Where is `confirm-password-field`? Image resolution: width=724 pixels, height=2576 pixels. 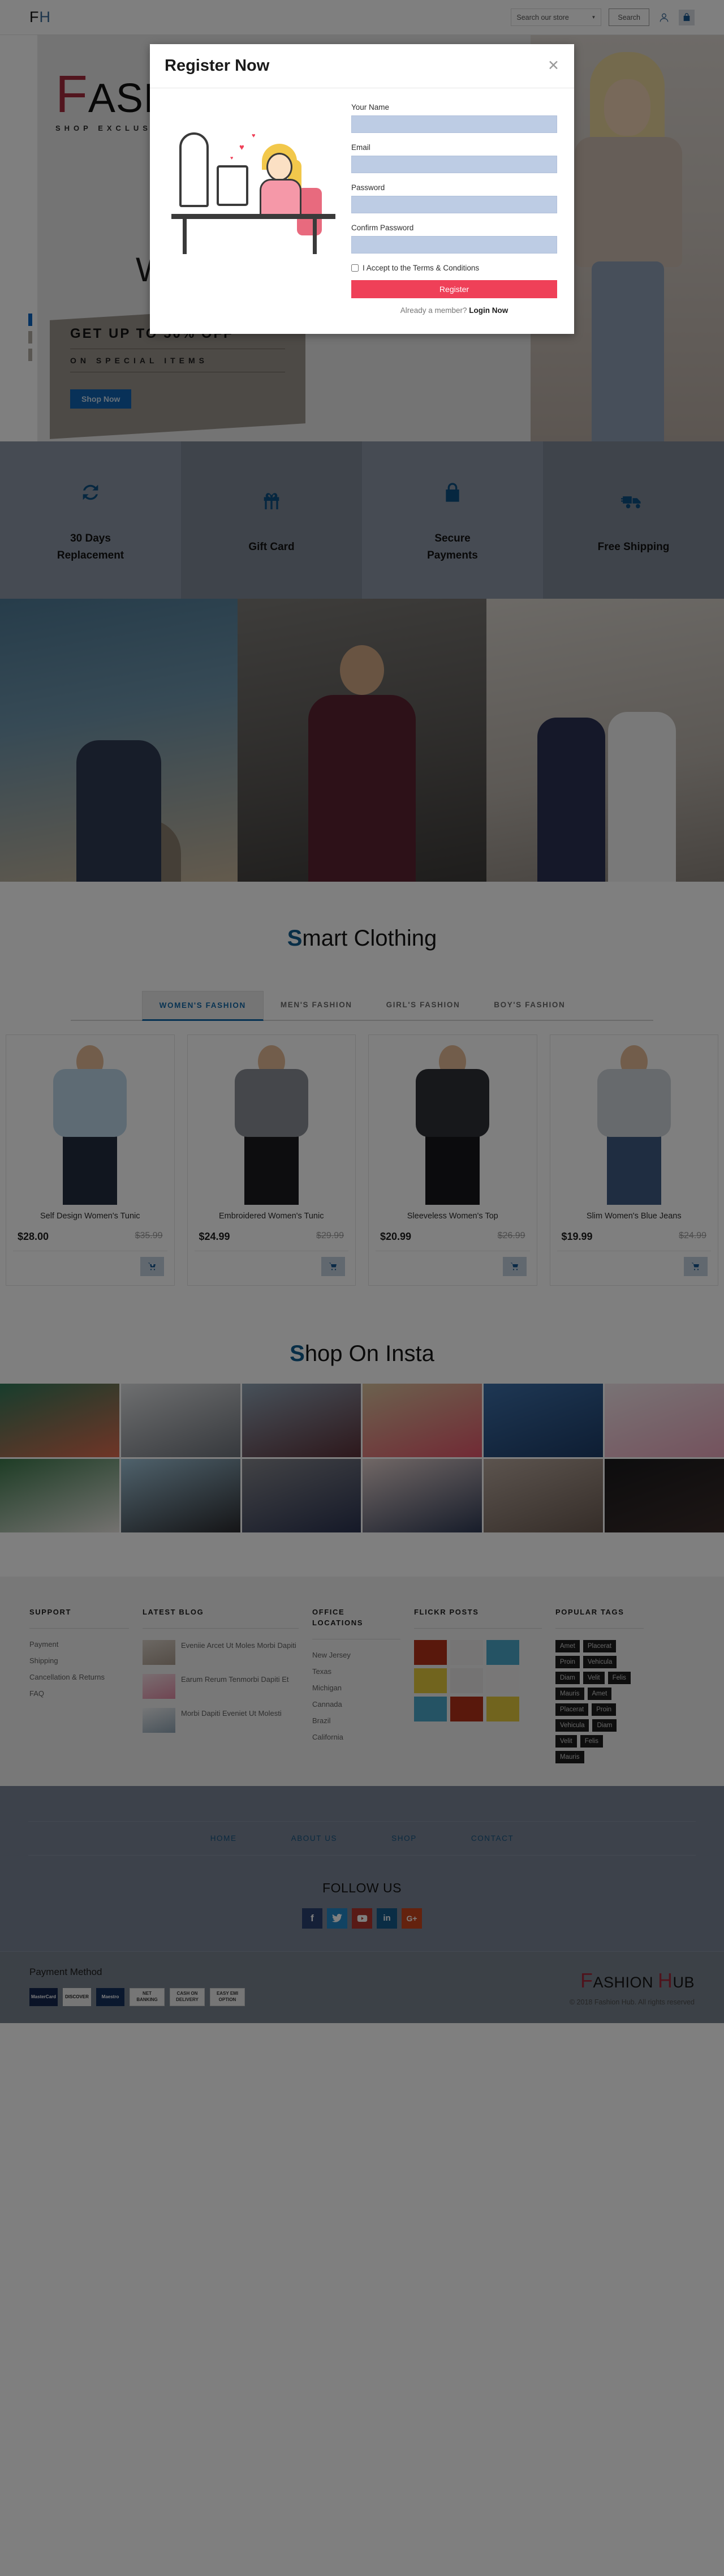 confirm-password-field is located at coordinates (454, 245).